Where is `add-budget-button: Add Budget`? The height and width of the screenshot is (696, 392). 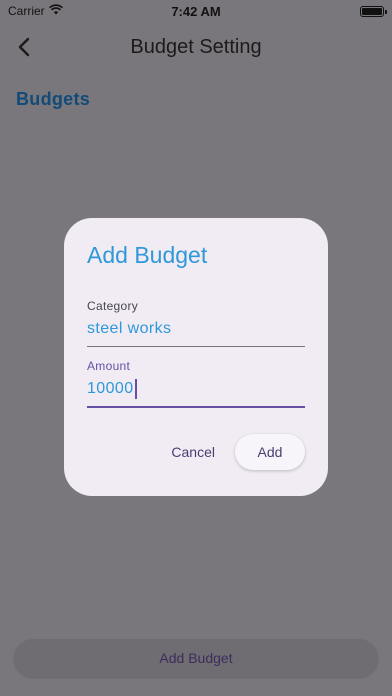 add-budget-button: Add Budget is located at coordinates (196, 658).